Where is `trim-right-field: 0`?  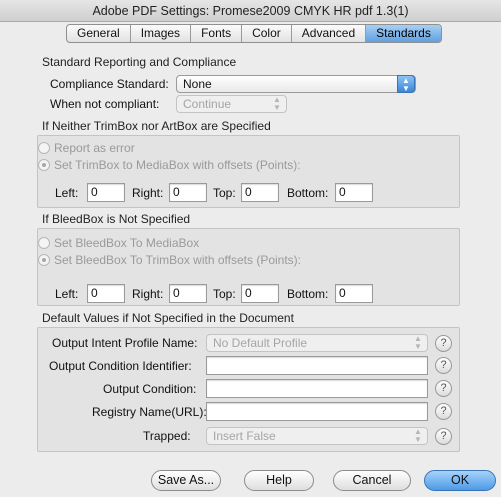
trim-right-field: 0 is located at coordinates (188, 192).